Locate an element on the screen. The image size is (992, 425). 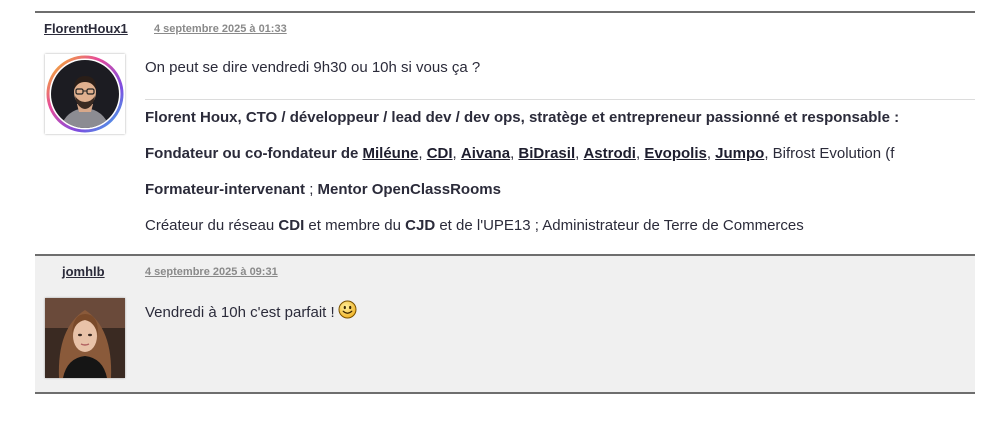
post-message: Vendredi à 10h c'est parfait ! is located at coordinates (560, 312).